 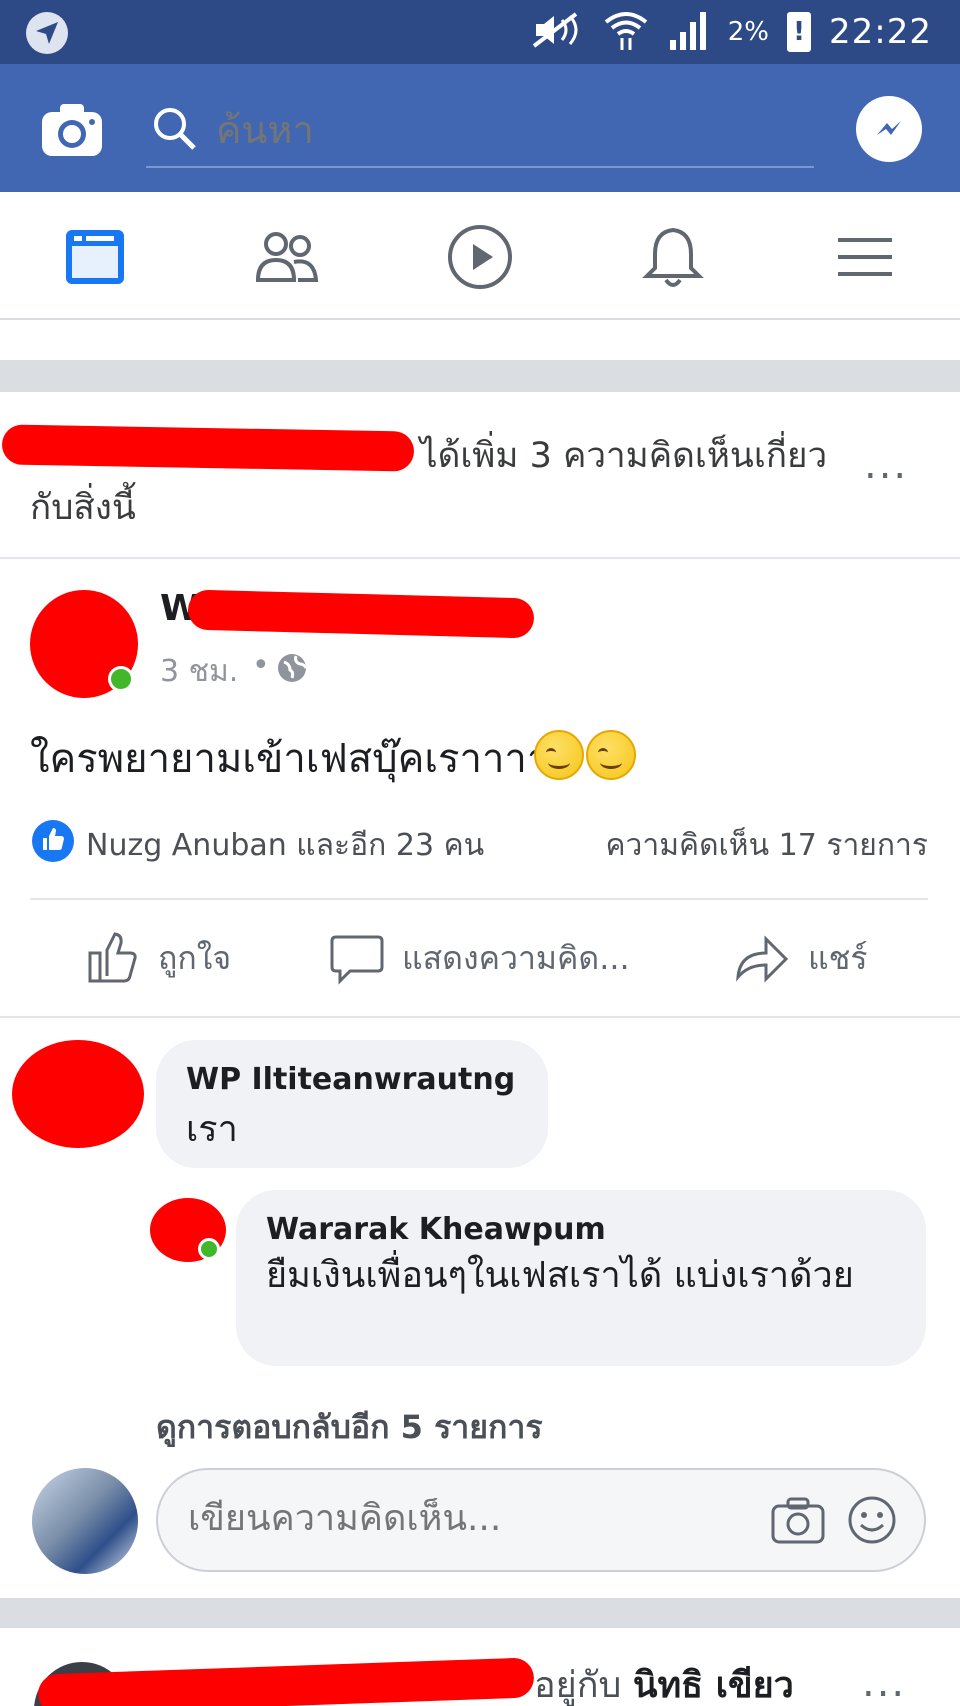 What do you see at coordinates (558, 32) in the screenshot?
I see `mute-icon` at bounding box center [558, 32].